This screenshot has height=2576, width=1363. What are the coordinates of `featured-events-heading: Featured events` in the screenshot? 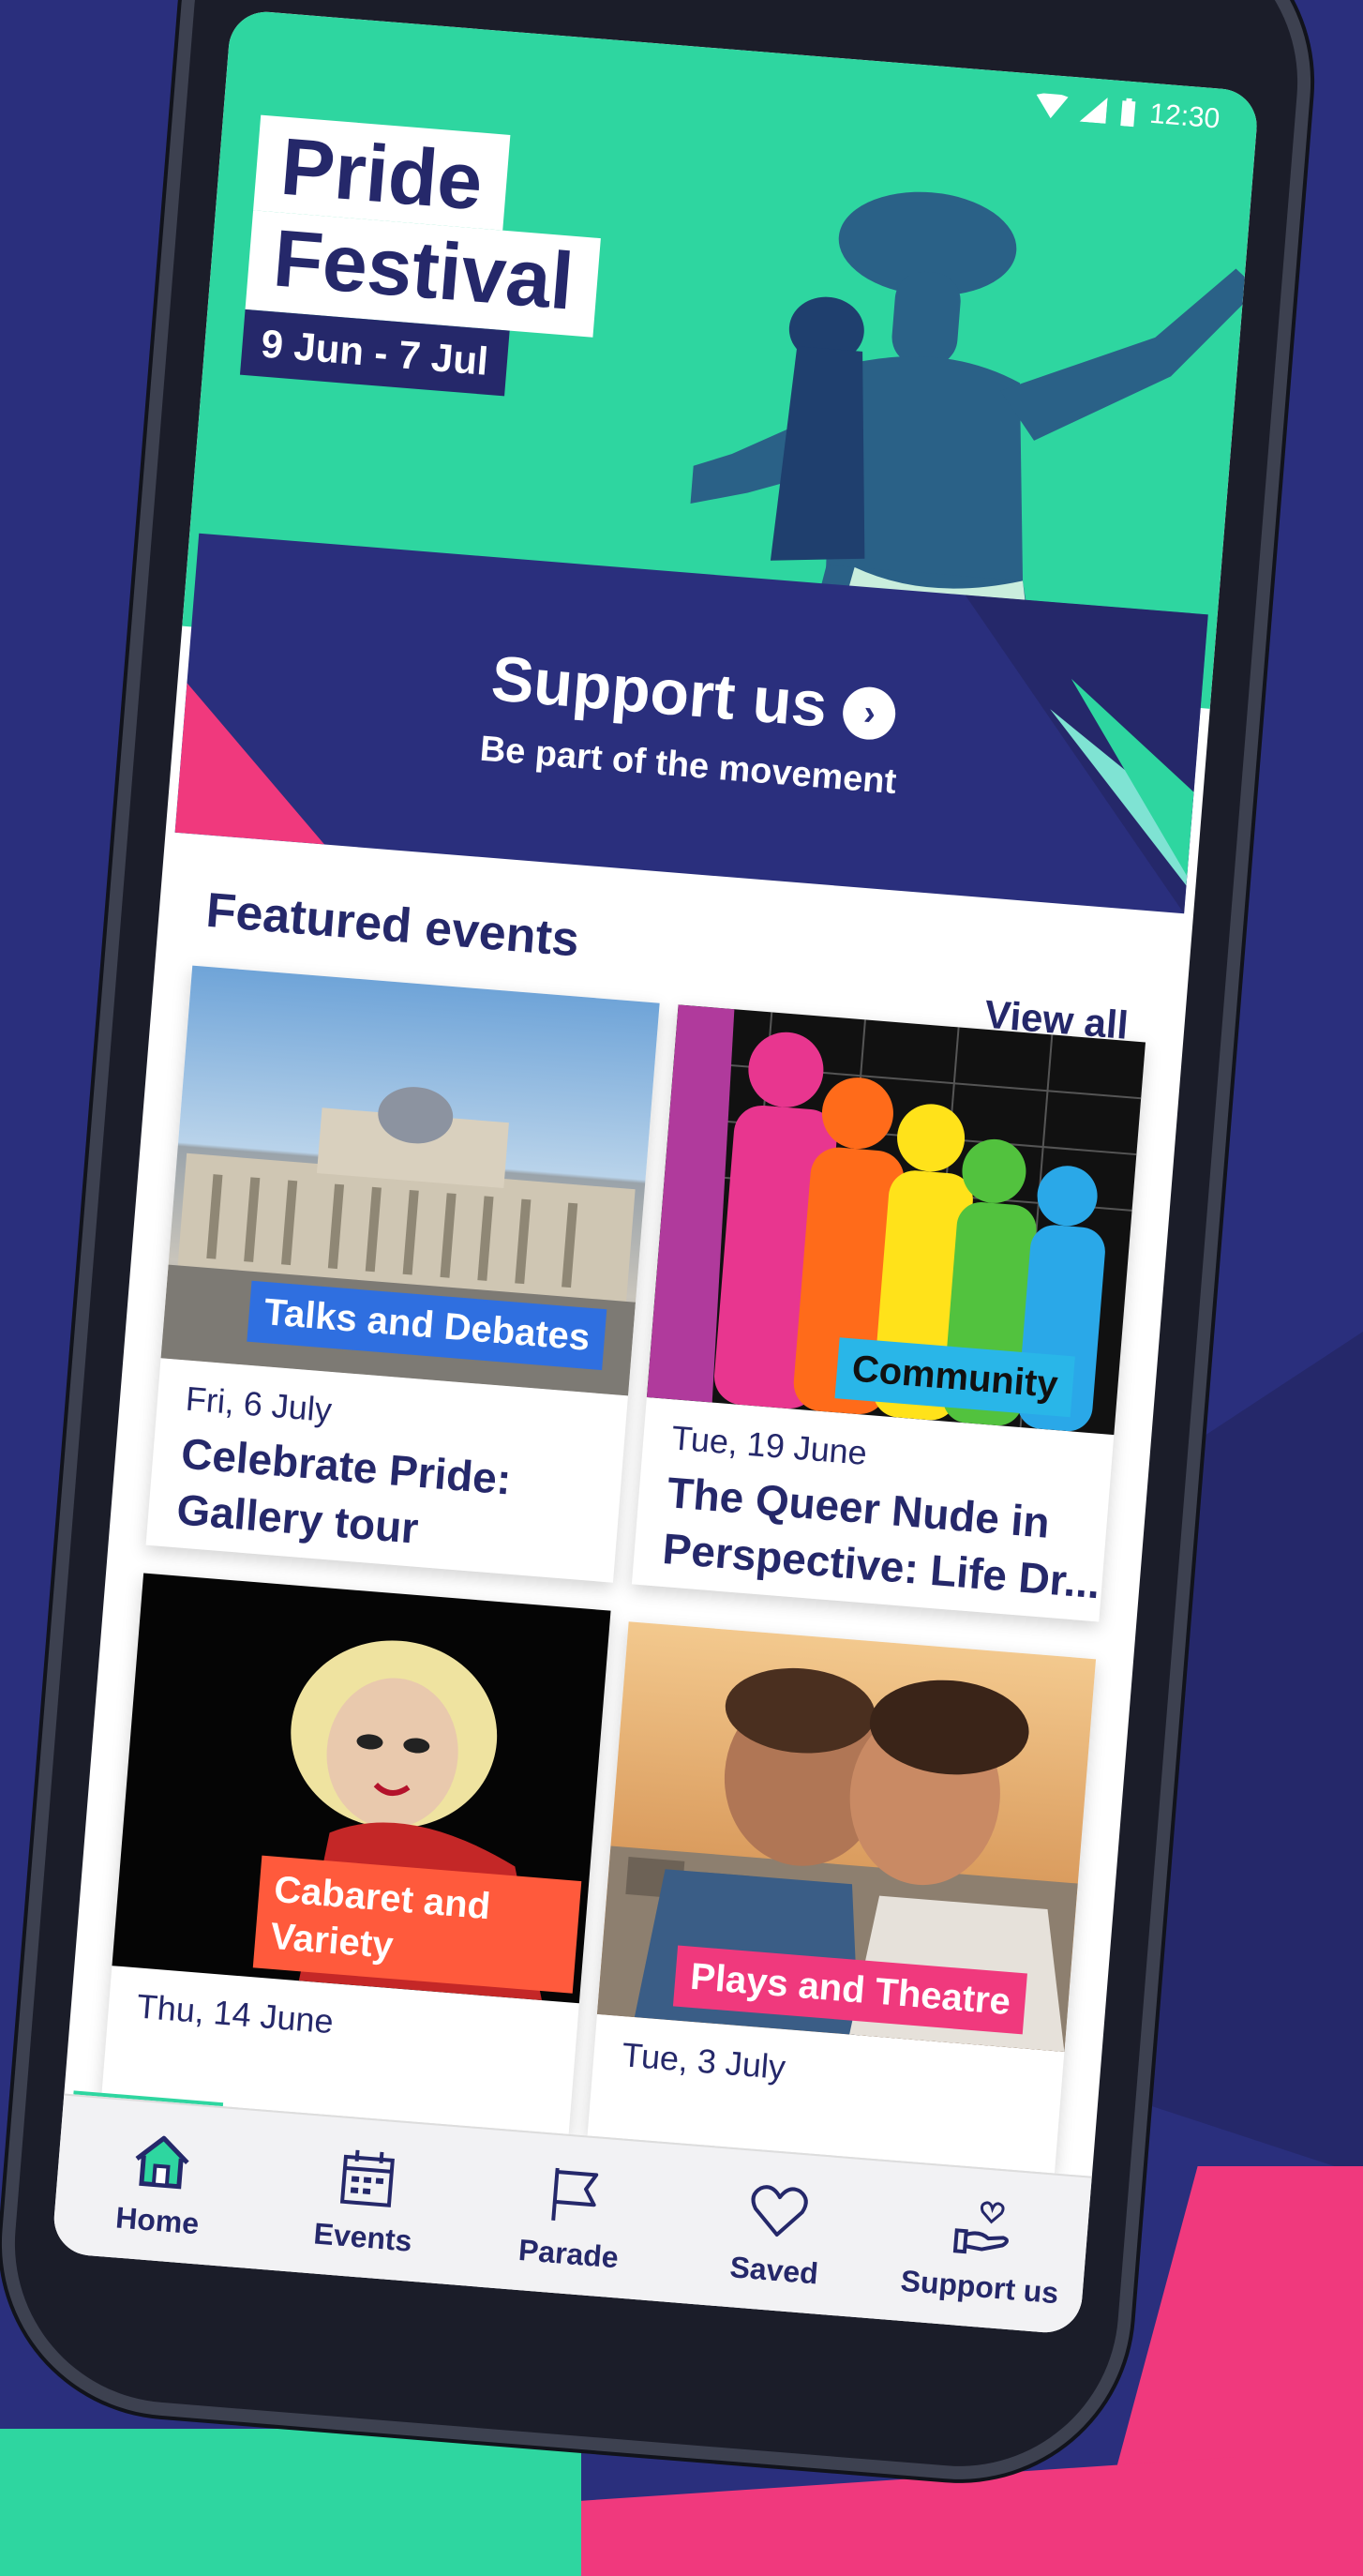 It's located at (392, 925).